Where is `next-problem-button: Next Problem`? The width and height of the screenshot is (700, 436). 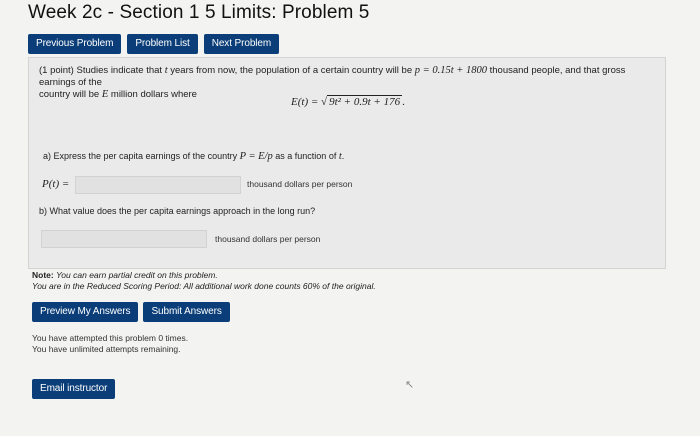
next-problem-button: Next Problem is located at coordinates (241, 44).